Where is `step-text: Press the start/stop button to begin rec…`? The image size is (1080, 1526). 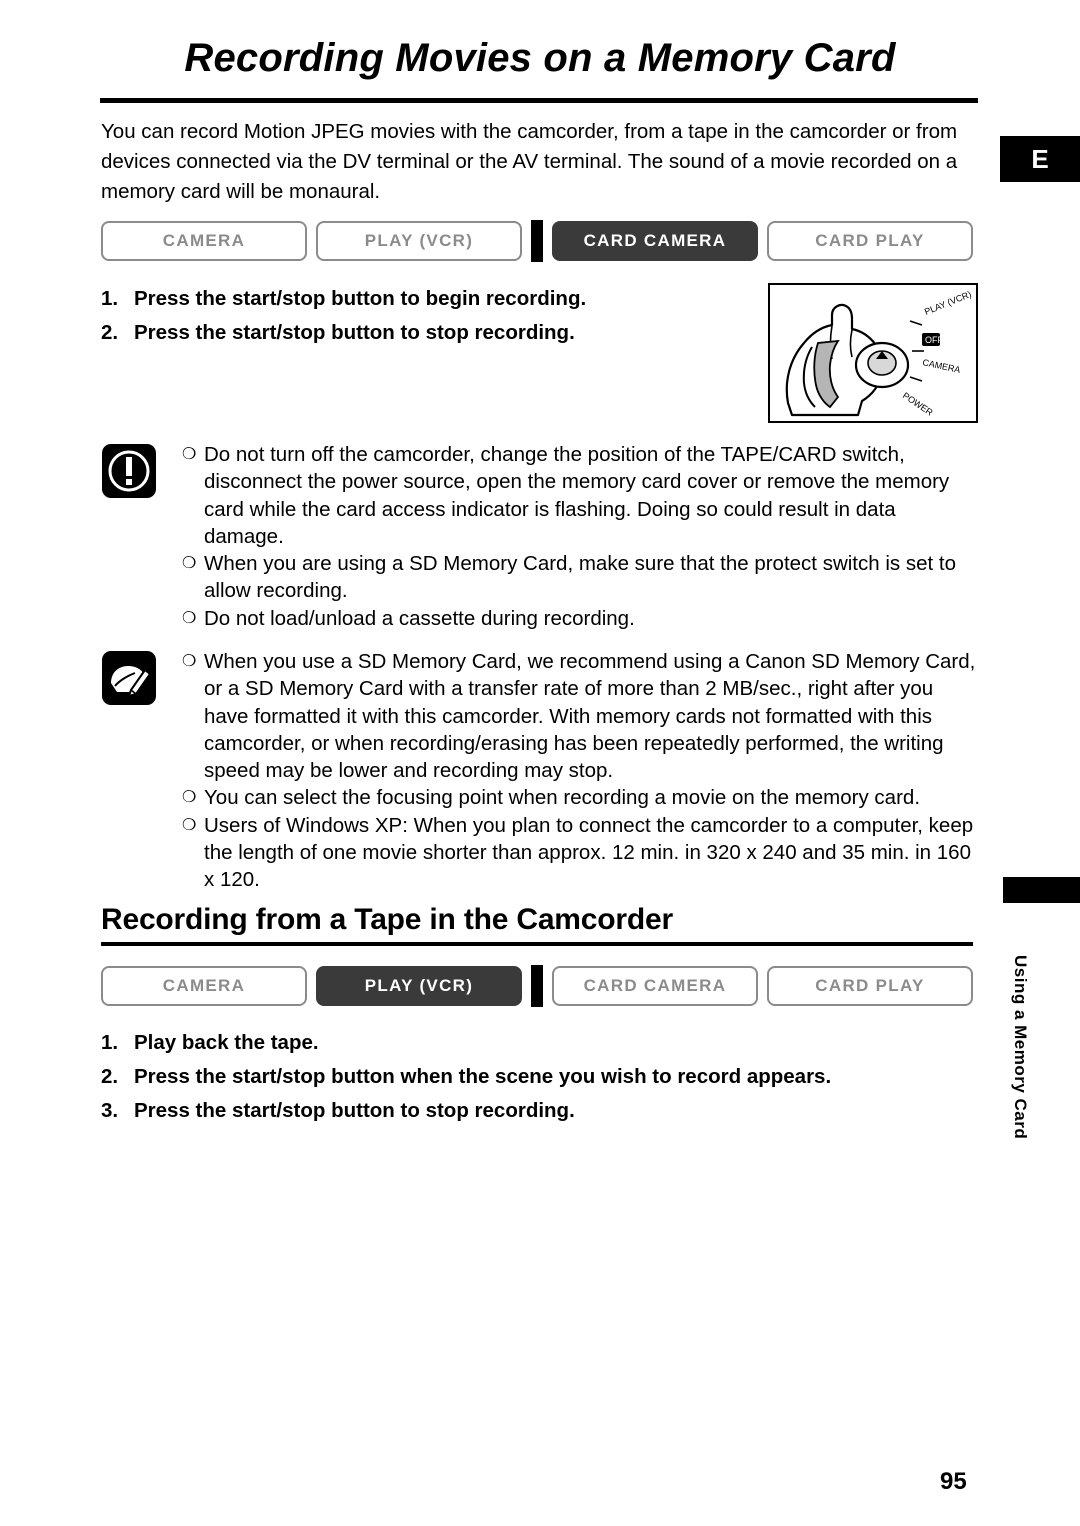 step-text: Press the start/stop button to begin rec… is located at coordinates (360, 298).